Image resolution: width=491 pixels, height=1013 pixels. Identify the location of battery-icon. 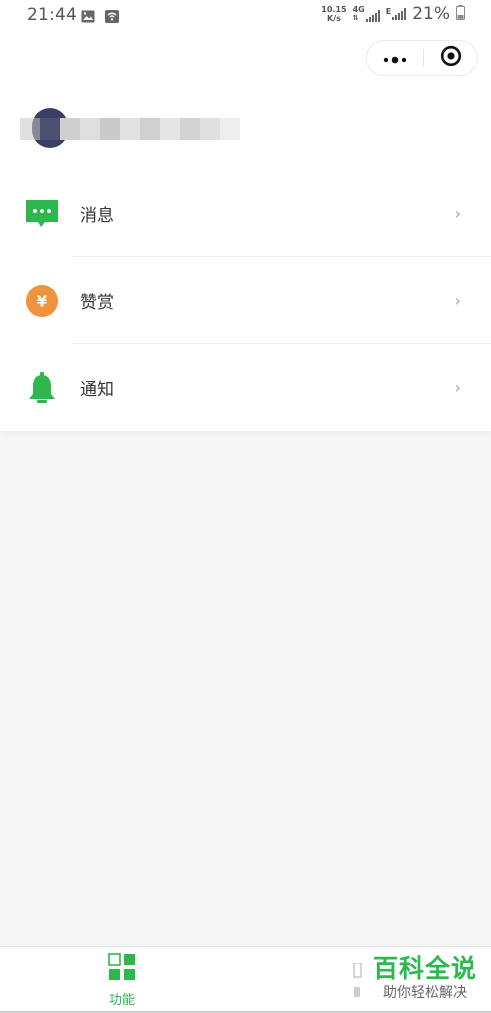
(460, 14).